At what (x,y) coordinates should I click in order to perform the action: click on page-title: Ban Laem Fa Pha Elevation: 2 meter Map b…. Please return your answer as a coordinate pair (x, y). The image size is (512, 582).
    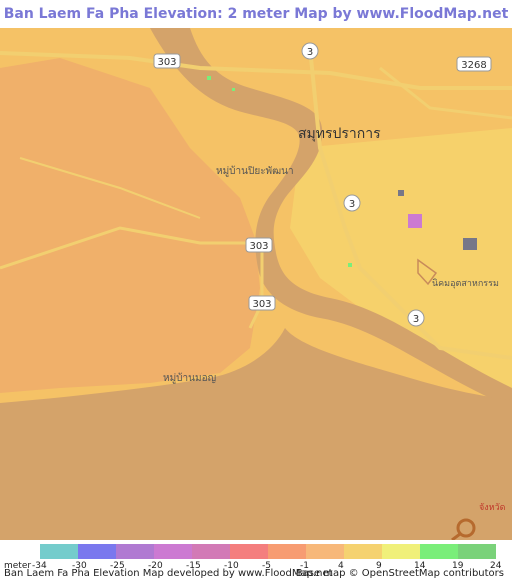
    Looking at the image, I should click on (256, 28).